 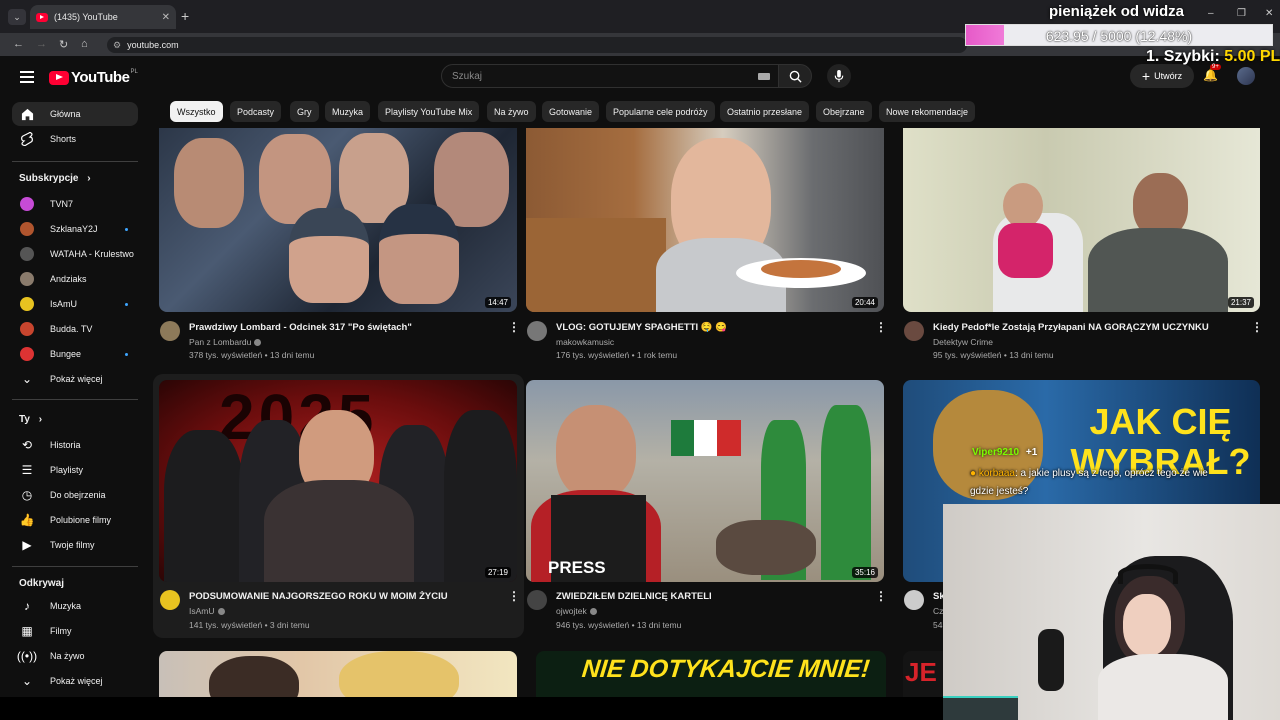 What do you see at coordinates (963, 342) in the screenshot?
I see `video-channel: Detektyw Crime` at bounding box center [963, 342].